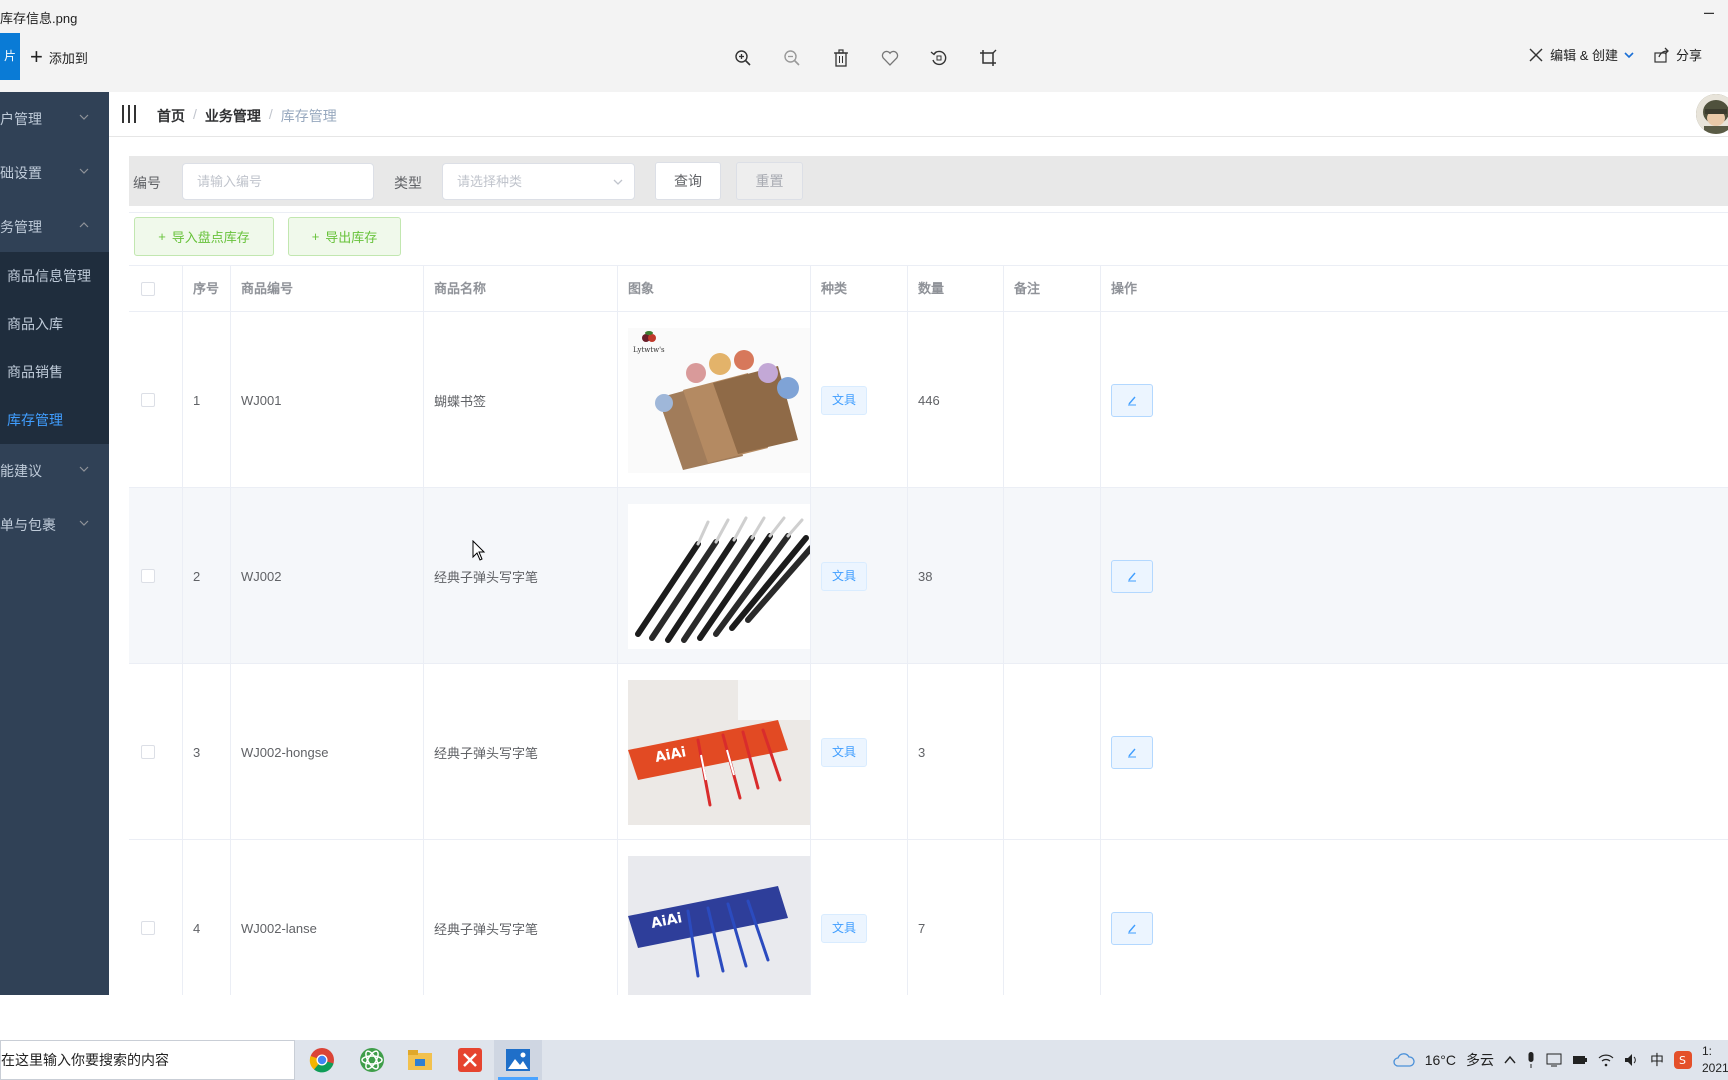 The height and width of the screenshot is (1080, 1728). Describe the element at coordinates (1709, 12) in the screenshot. I see `minimize-button: –` at that location.